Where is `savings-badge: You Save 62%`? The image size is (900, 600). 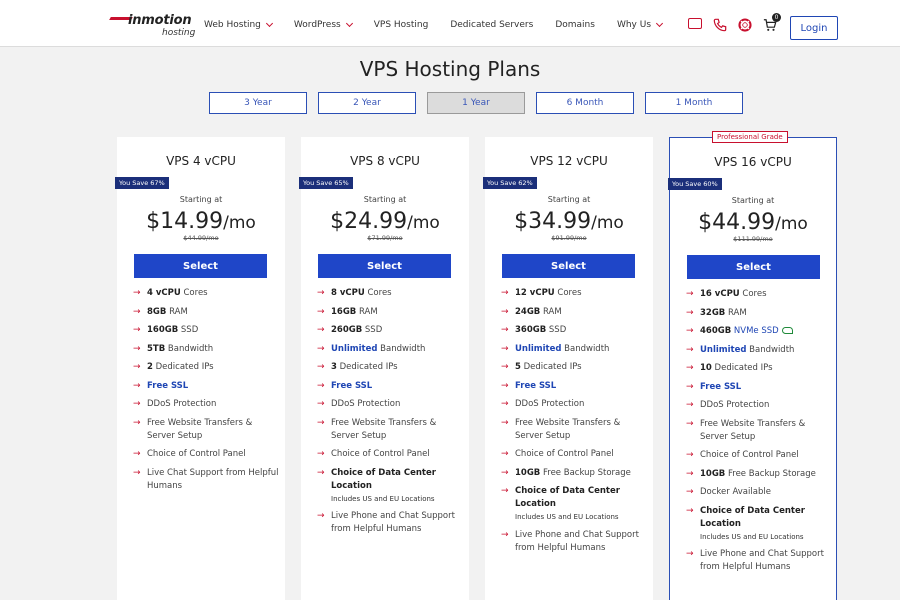 savings-badge: You Save 62% is located at coordinates (510, 183).